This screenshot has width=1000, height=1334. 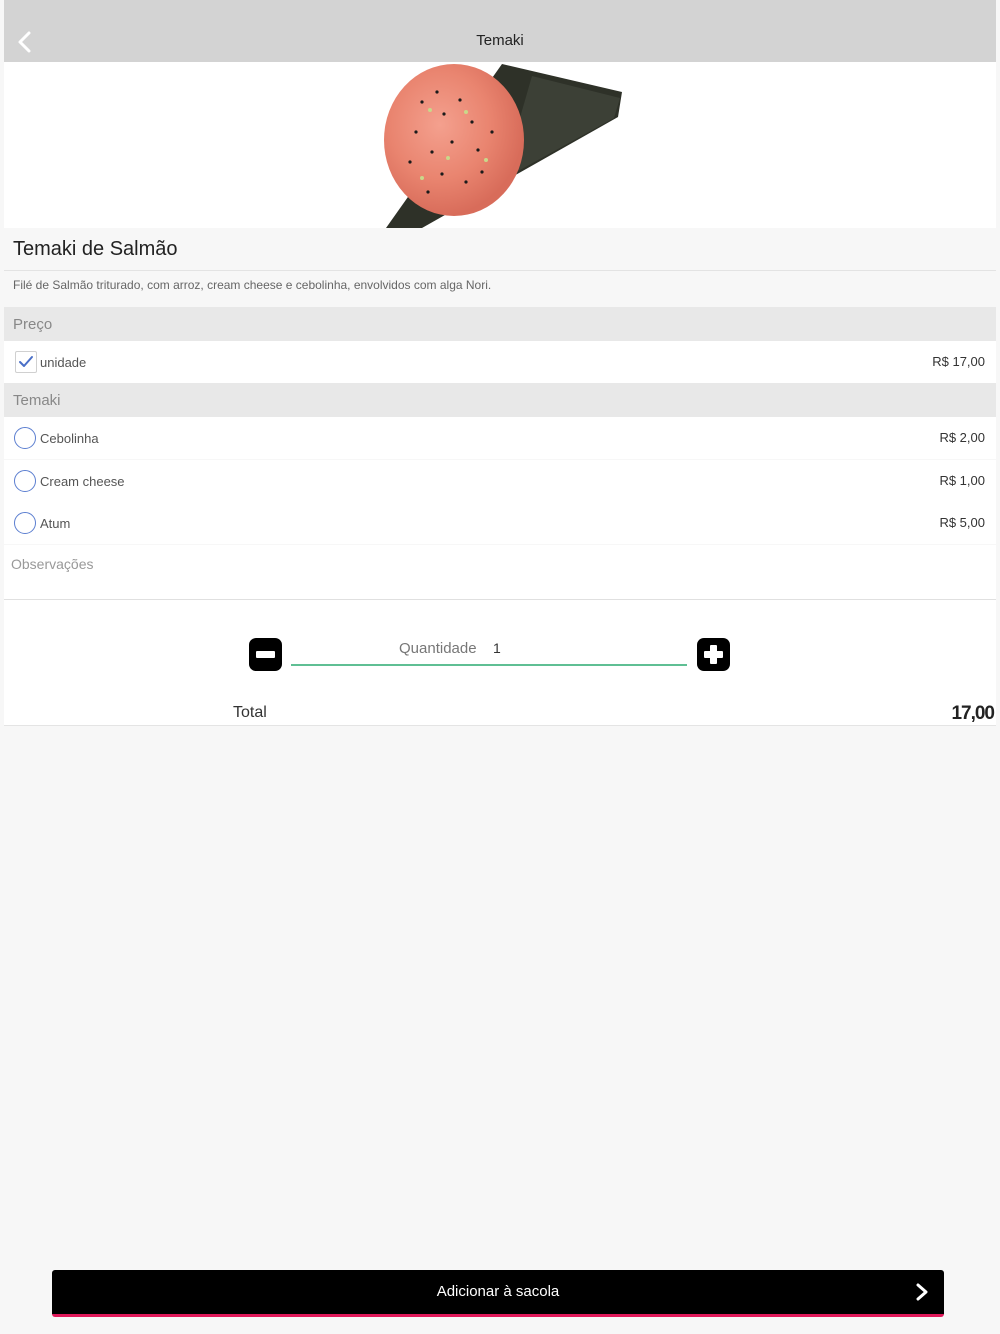 What do you see at coordinates (500, 324) in the screenshot?
I see `price-section-header: Preço` at bounding box center [500, 324].